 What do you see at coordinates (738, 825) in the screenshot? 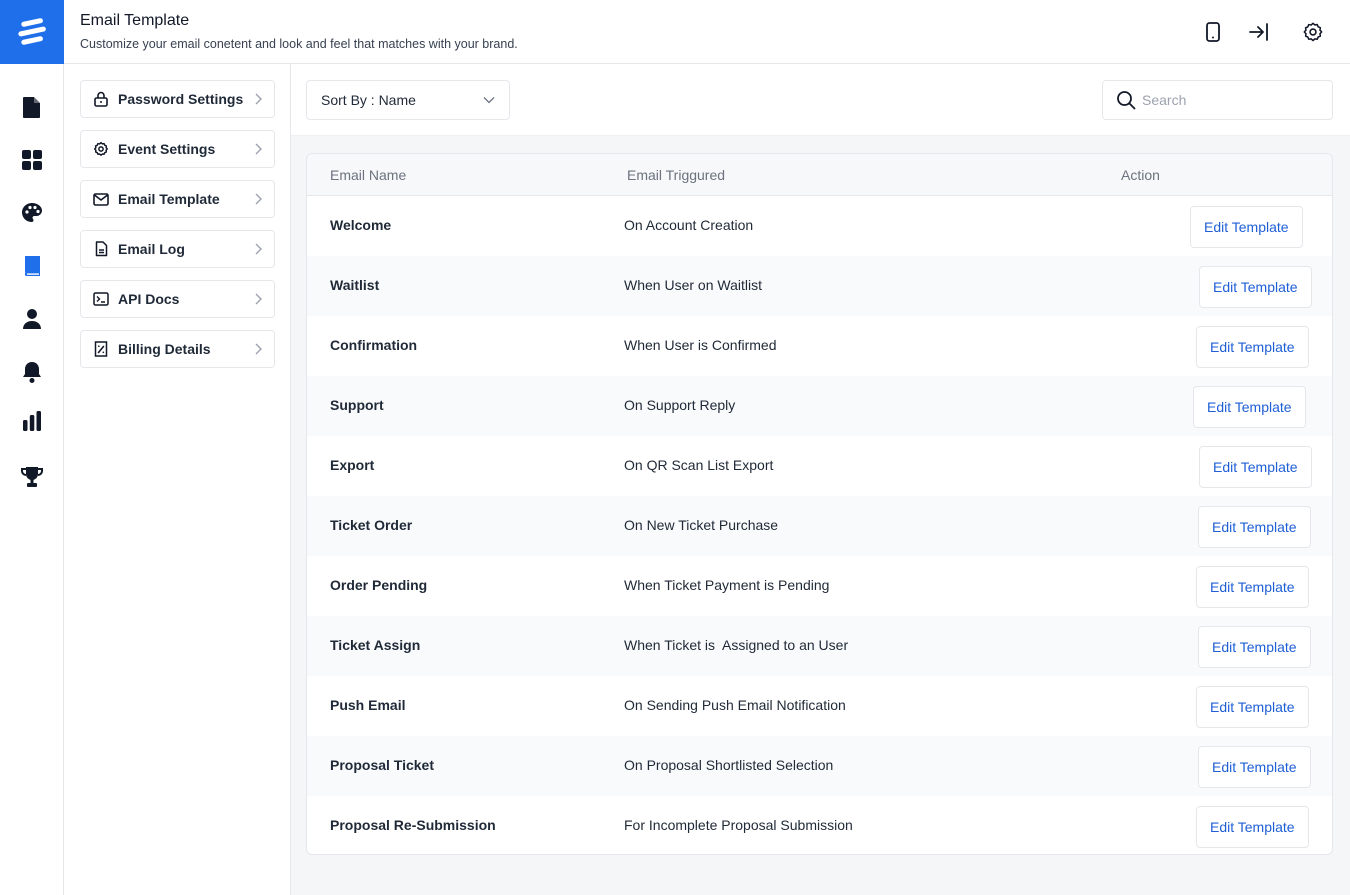
I see `email-trigger-cell: For Incomplete Proposal Submission` at bounding box center [738, 825].